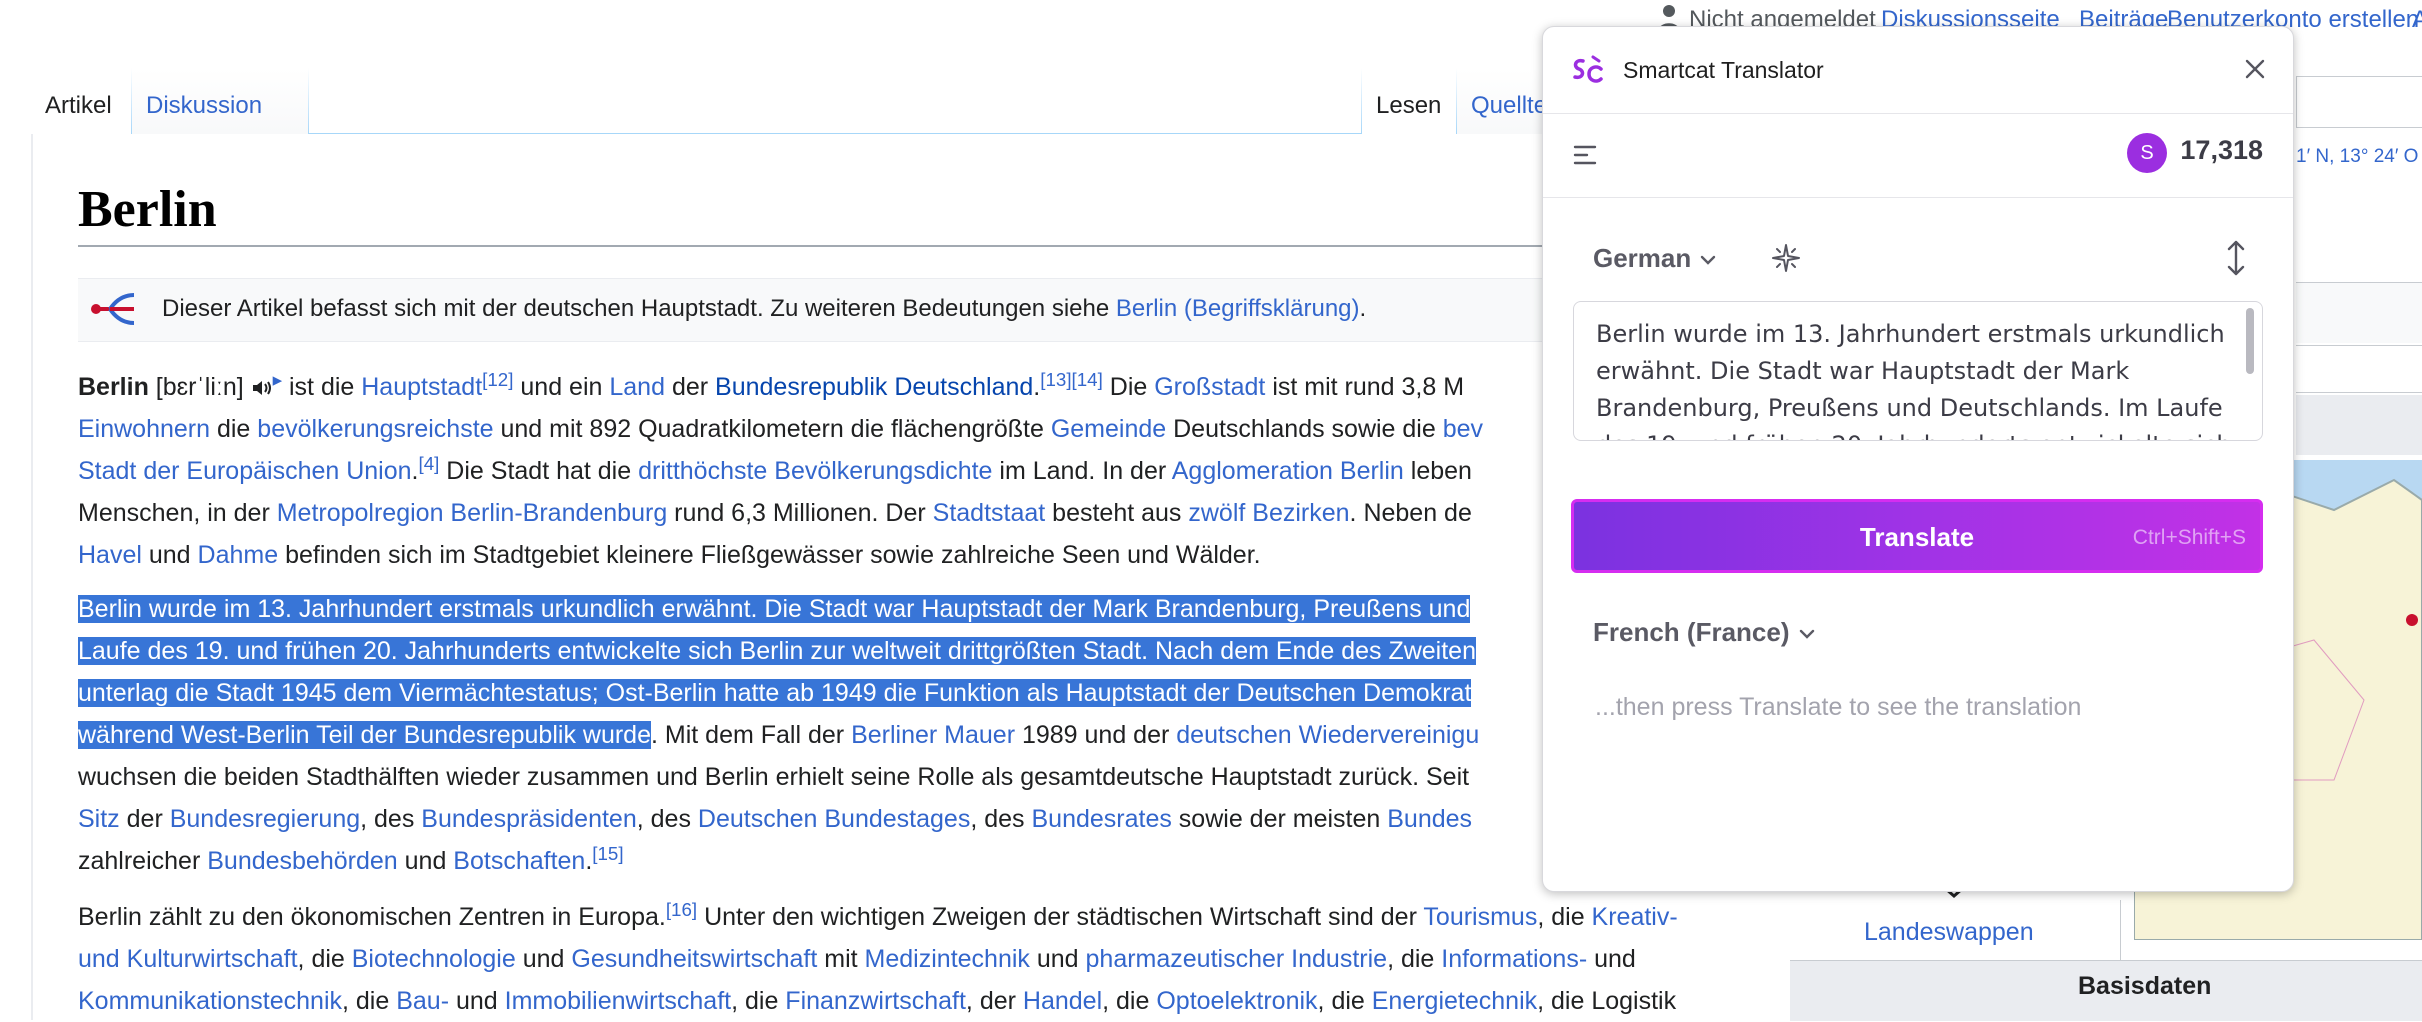  Describe the element at coordinates (144, 429) in the screenshot. I see `link-einwohnern: Einwohnern` at that location.